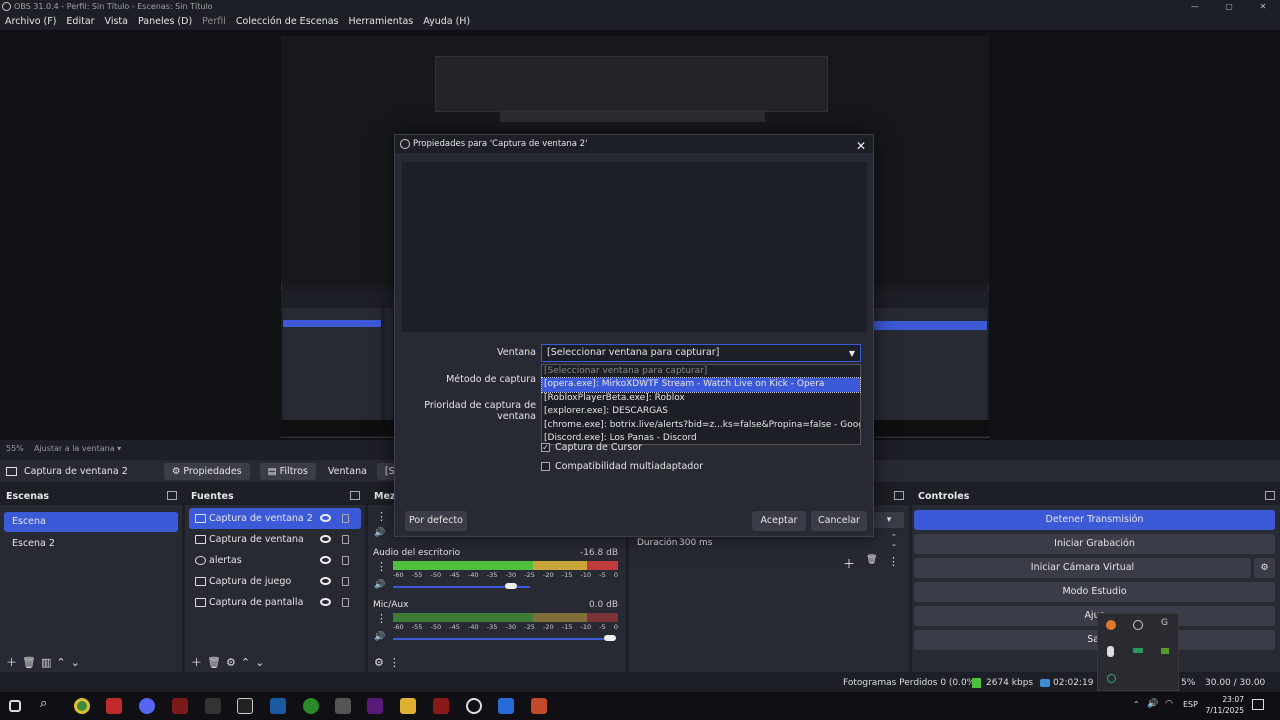  What do you see at coordinates (1111, 625) in the screenshot?
I see `tray-app-icon` at bounding box center [1111, 625].